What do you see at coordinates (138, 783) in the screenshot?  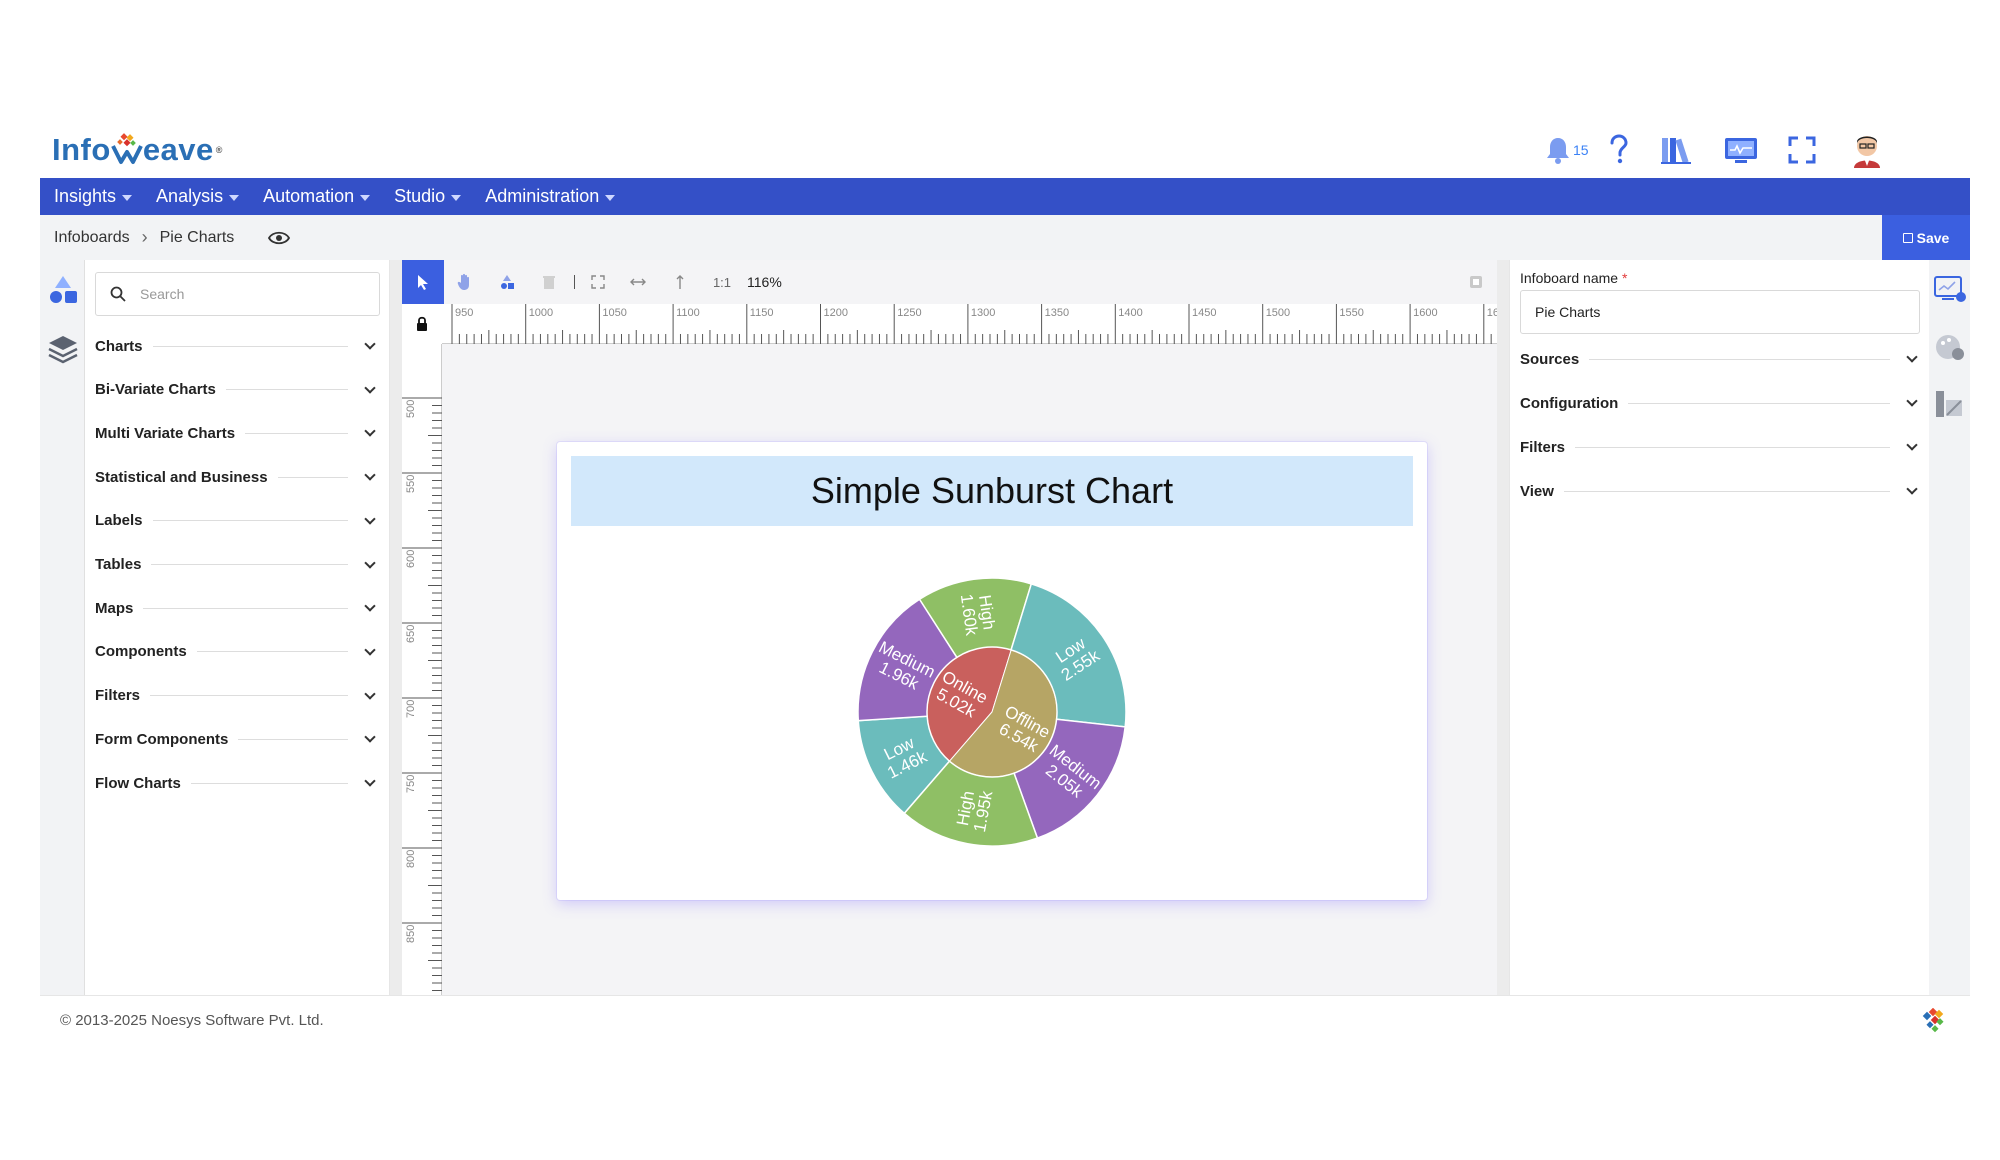 I see `category-label: Flow Charts` at bounding box center [138, 783].